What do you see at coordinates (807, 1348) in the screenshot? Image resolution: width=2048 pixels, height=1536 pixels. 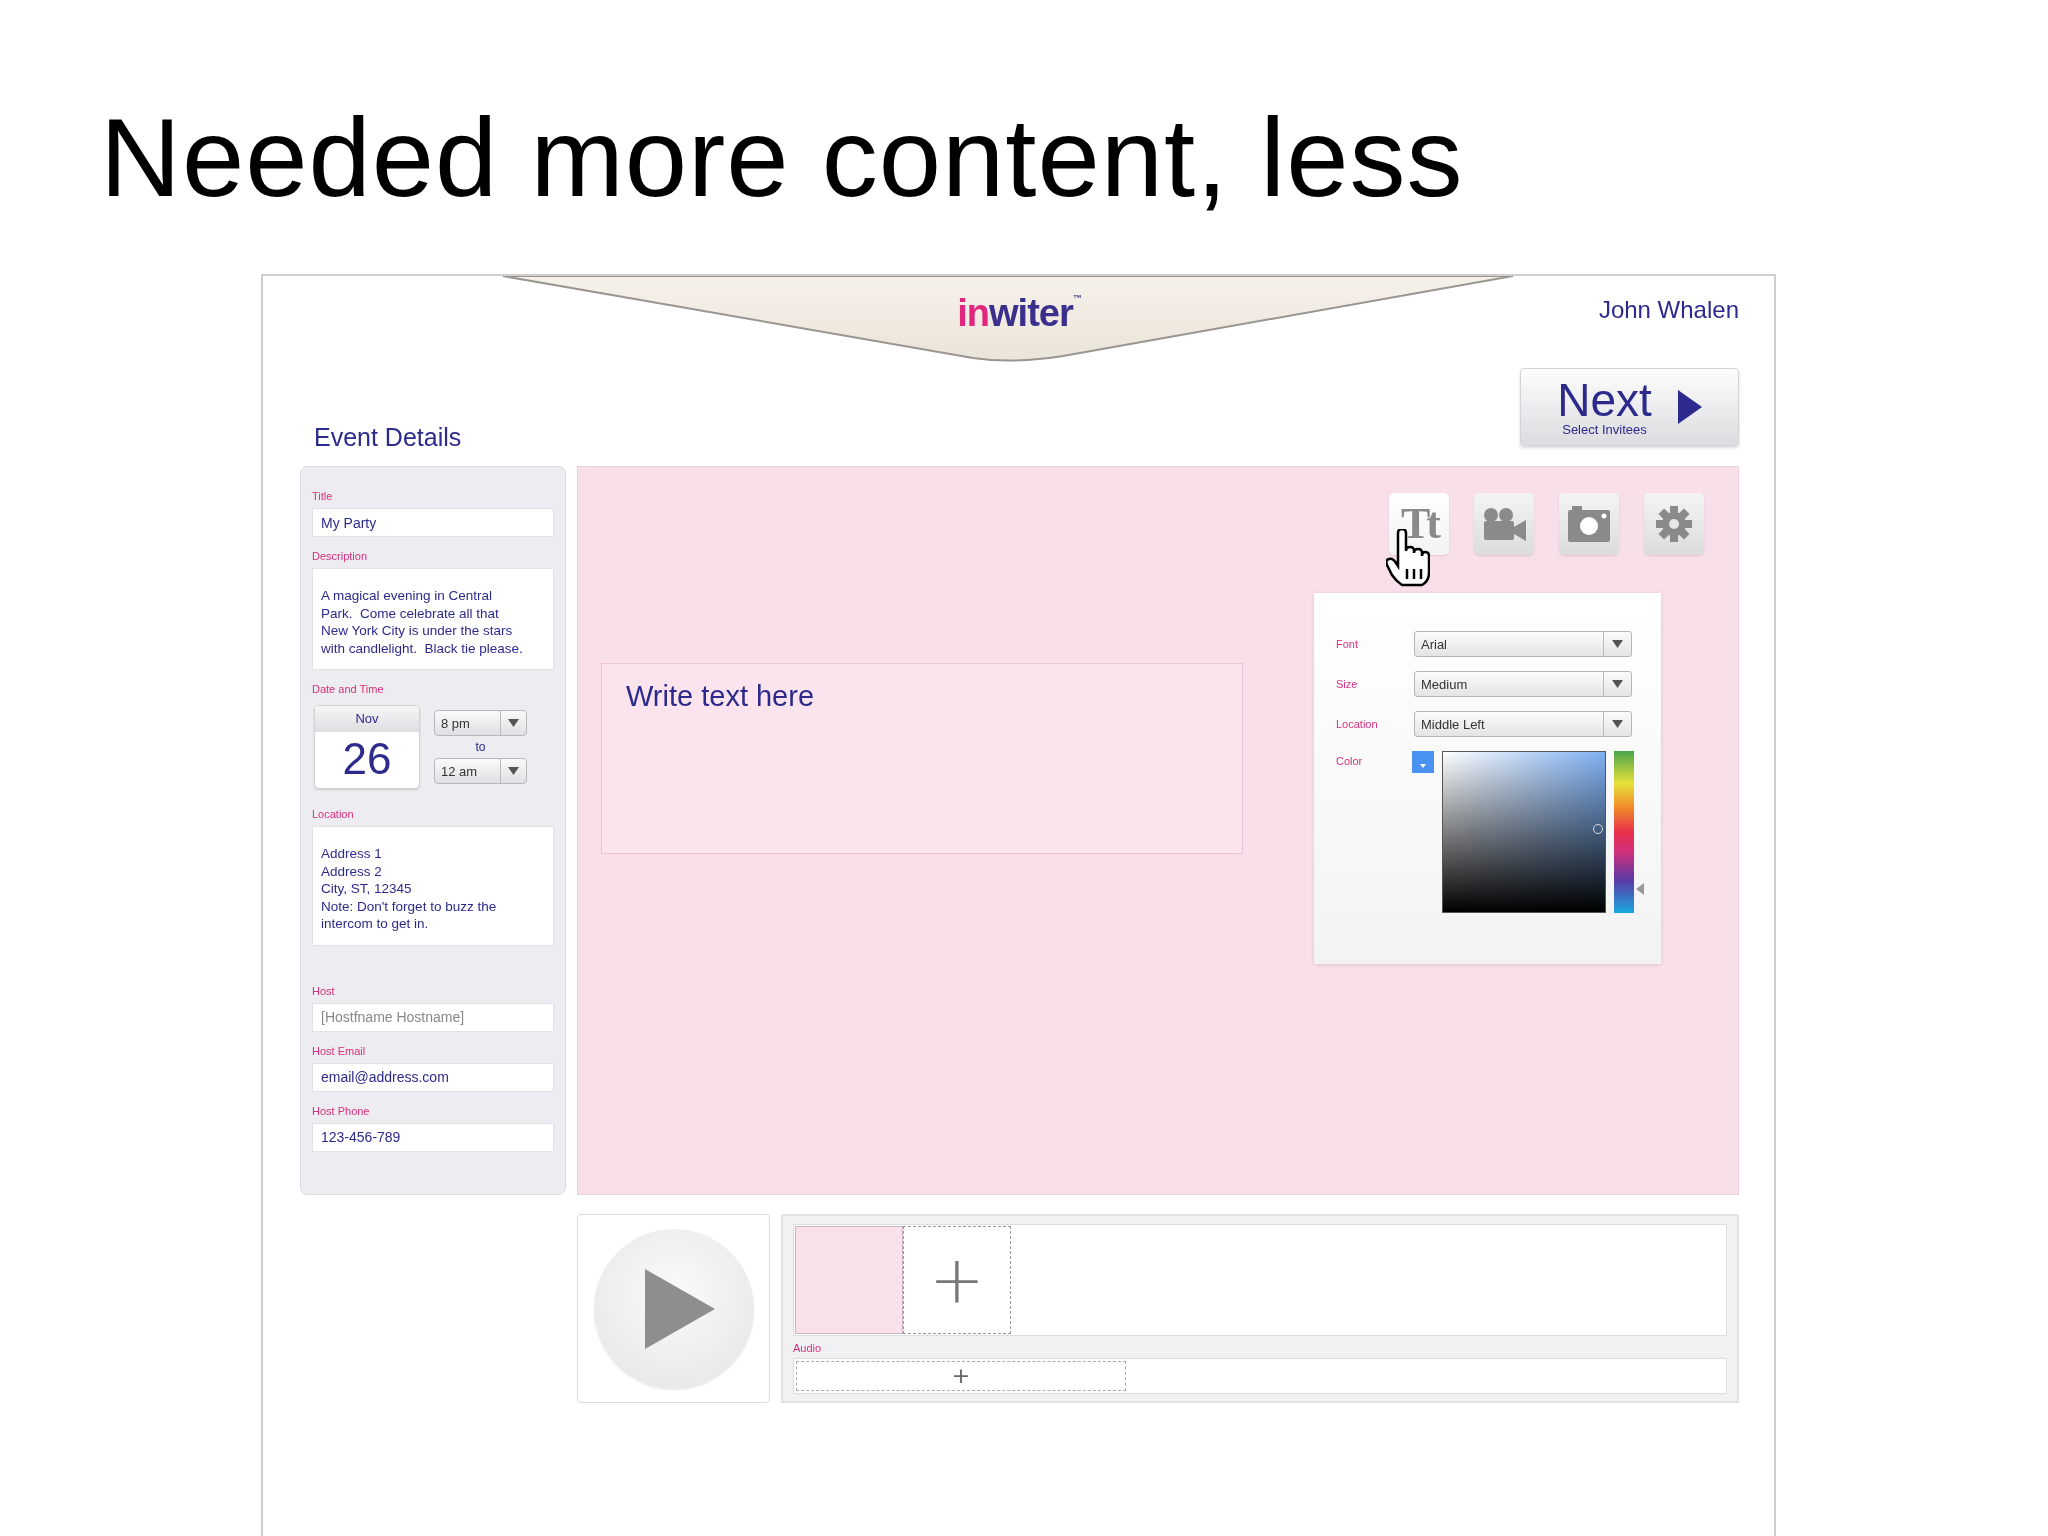 I see `audio-label: Audio` at bounding box center [807, 1348].